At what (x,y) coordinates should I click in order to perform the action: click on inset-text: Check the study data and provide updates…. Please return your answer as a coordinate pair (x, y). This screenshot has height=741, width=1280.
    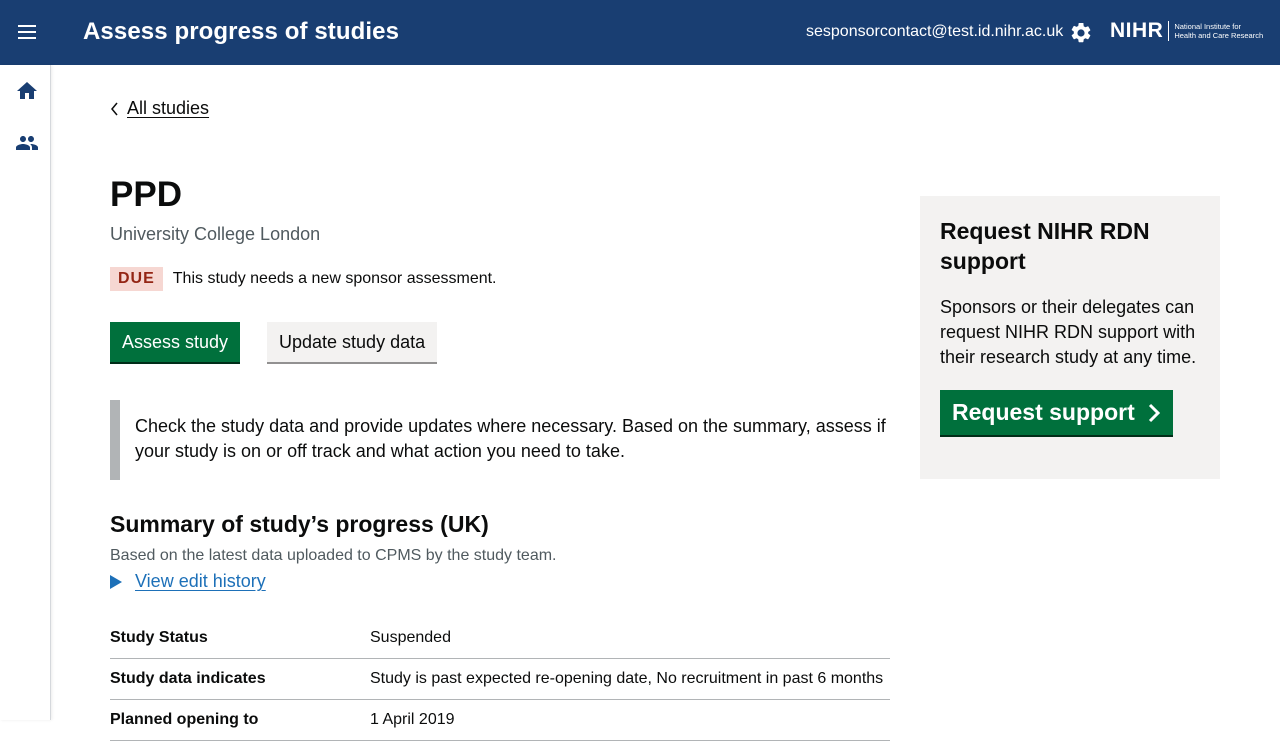
    Looking at the image, I should click on (500, 440).